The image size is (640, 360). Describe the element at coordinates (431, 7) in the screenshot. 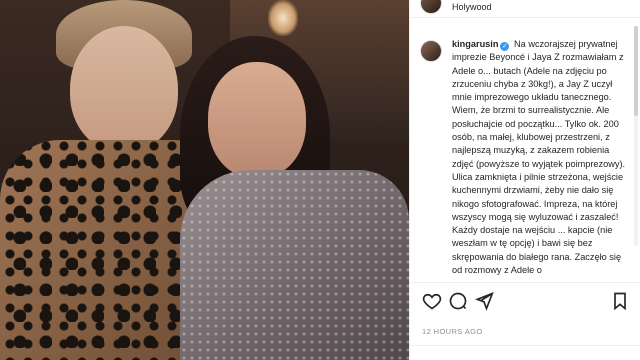

I see `header-avatar` at that location.